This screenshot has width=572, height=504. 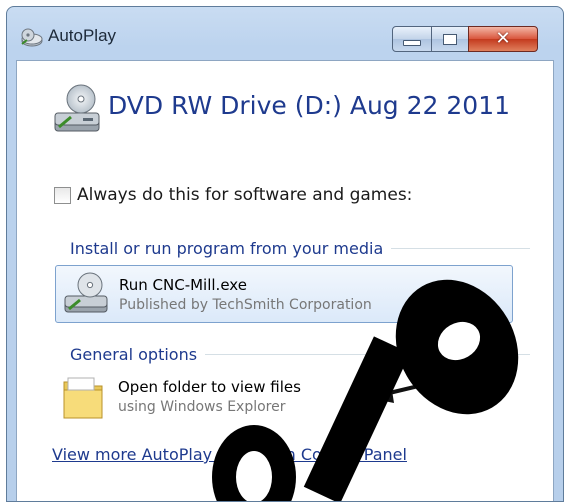 I want to click on autoplay-icon, so click(x=31, y=40).